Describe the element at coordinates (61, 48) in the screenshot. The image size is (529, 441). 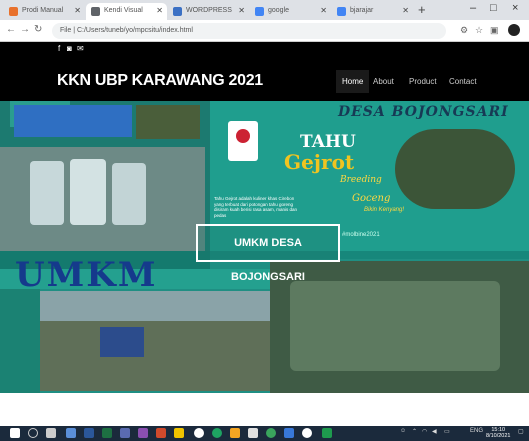
I see `facebook-icon: f` at that location.